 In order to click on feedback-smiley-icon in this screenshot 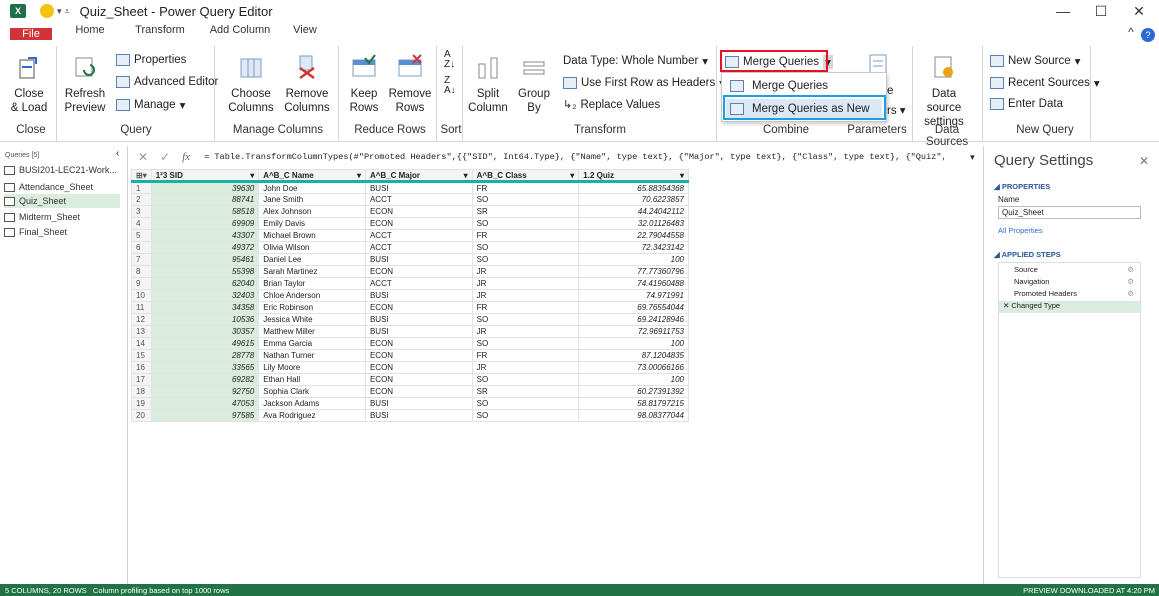, I will do `click(47, 11)`.